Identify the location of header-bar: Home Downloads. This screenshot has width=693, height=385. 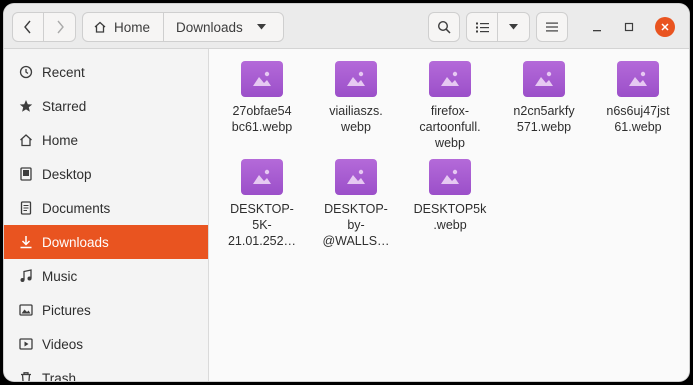
(346, 26).